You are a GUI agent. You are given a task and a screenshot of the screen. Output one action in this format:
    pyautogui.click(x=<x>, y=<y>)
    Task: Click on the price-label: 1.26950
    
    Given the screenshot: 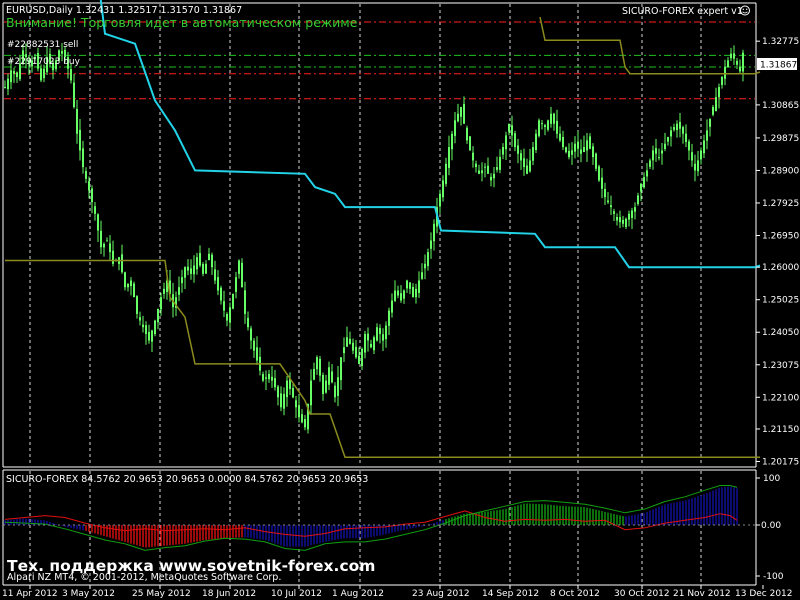 What is the action you would take?
    pyautogui.click(x=780, y=236)
    